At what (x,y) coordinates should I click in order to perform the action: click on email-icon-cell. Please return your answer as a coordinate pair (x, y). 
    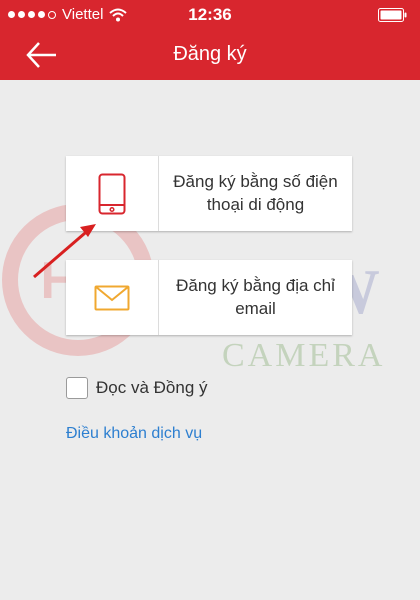
    Looking at the image, I should click on (112, 297).